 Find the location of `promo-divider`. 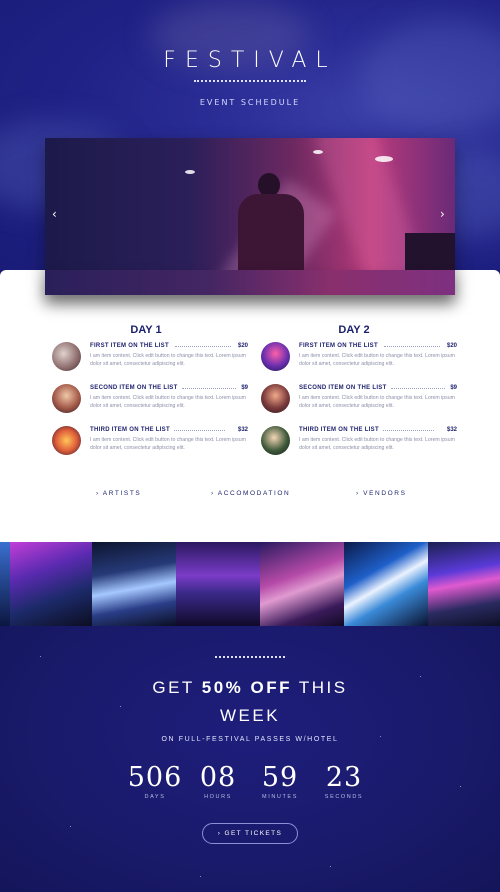

promo-divider is located at coordinates (250, 657).